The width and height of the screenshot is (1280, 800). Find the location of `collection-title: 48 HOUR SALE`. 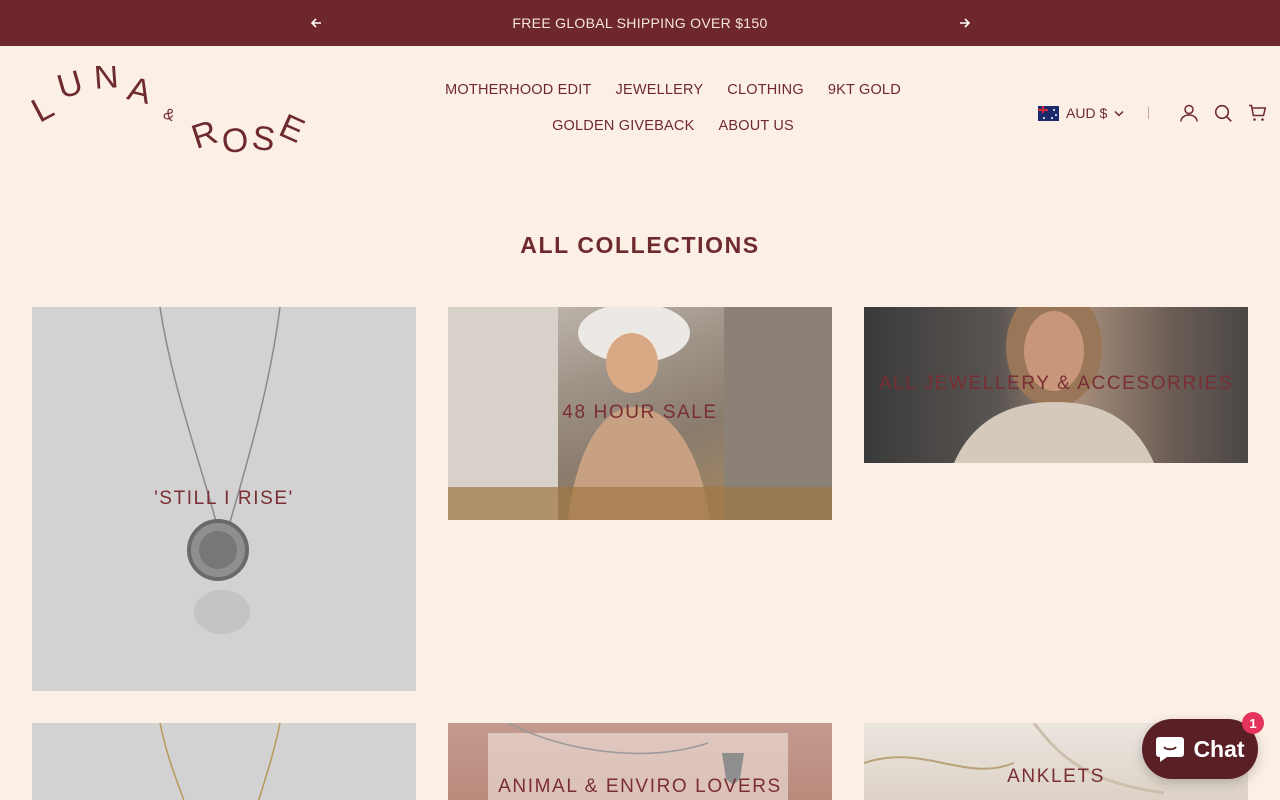

collection-title: 48 HOUR SALE is located at coordinates (640, 412).